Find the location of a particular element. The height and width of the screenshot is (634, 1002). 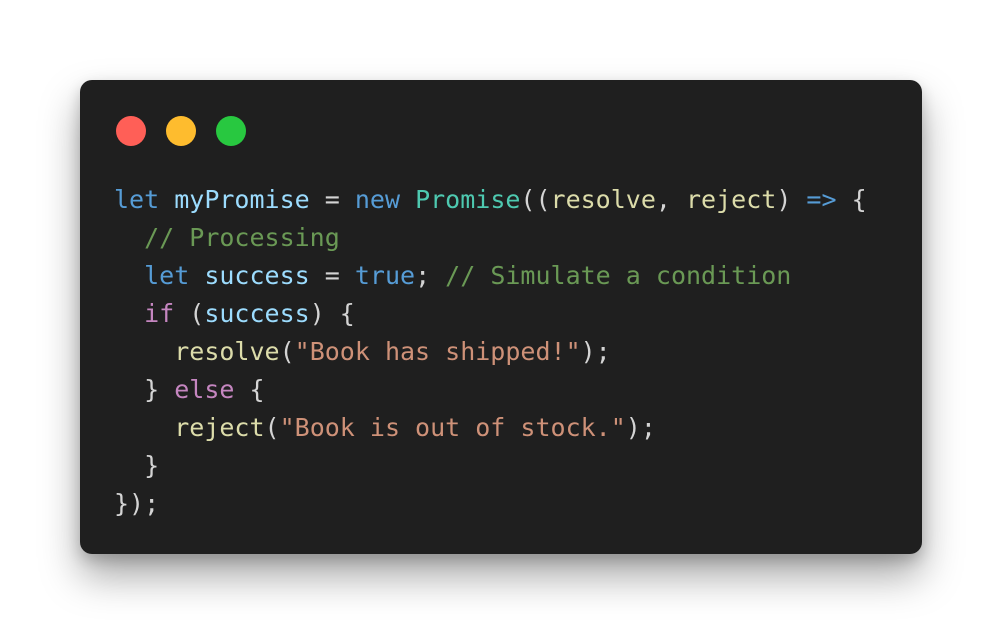

param-resolve: resolve is located at coordinates (603, 199).